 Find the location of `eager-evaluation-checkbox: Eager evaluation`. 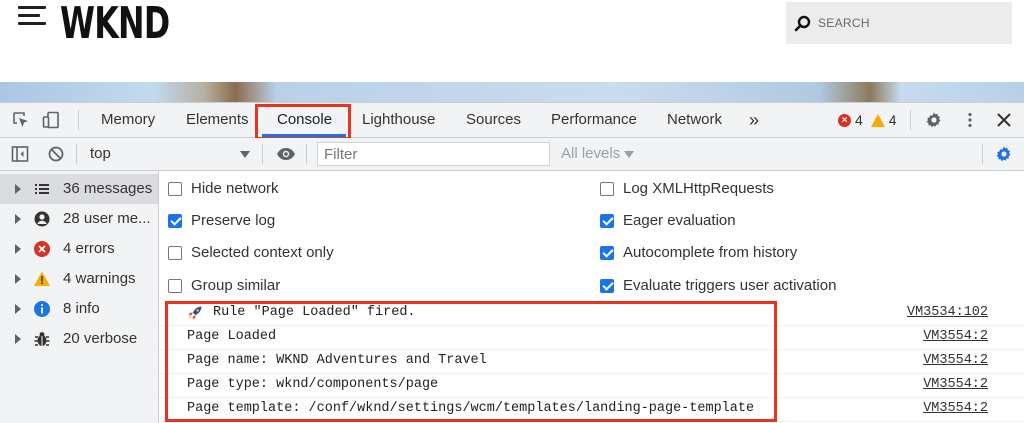

eager-evaluation-checkbox: Eager evaluation is located at coordinates (668, 220).